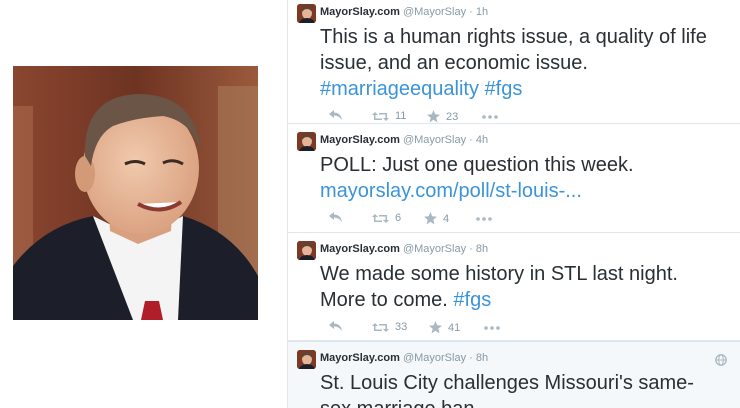  I want to click on favorite-button: 23, so click(442, 116).